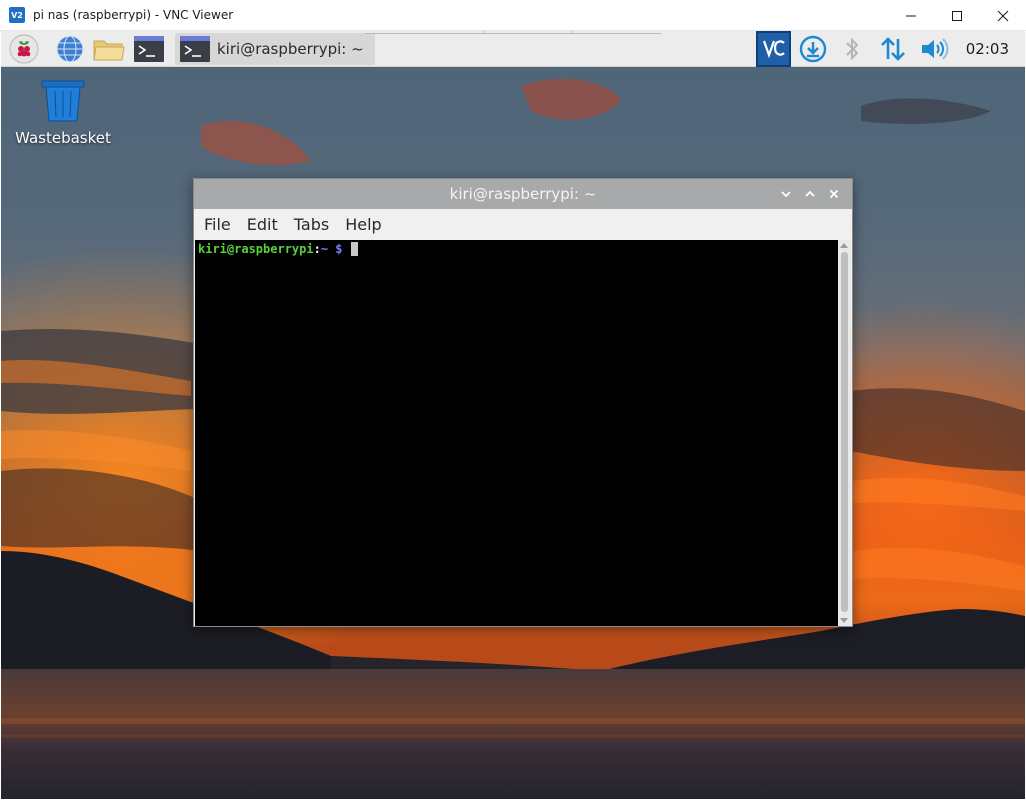 This screenshot has width=1026, height=800. What do you see at coordinates (513, 49) in the screenshot?
I see `taskbar: kiri@raspberrypi: ~ 02:03` at bounding box center [513, 49].